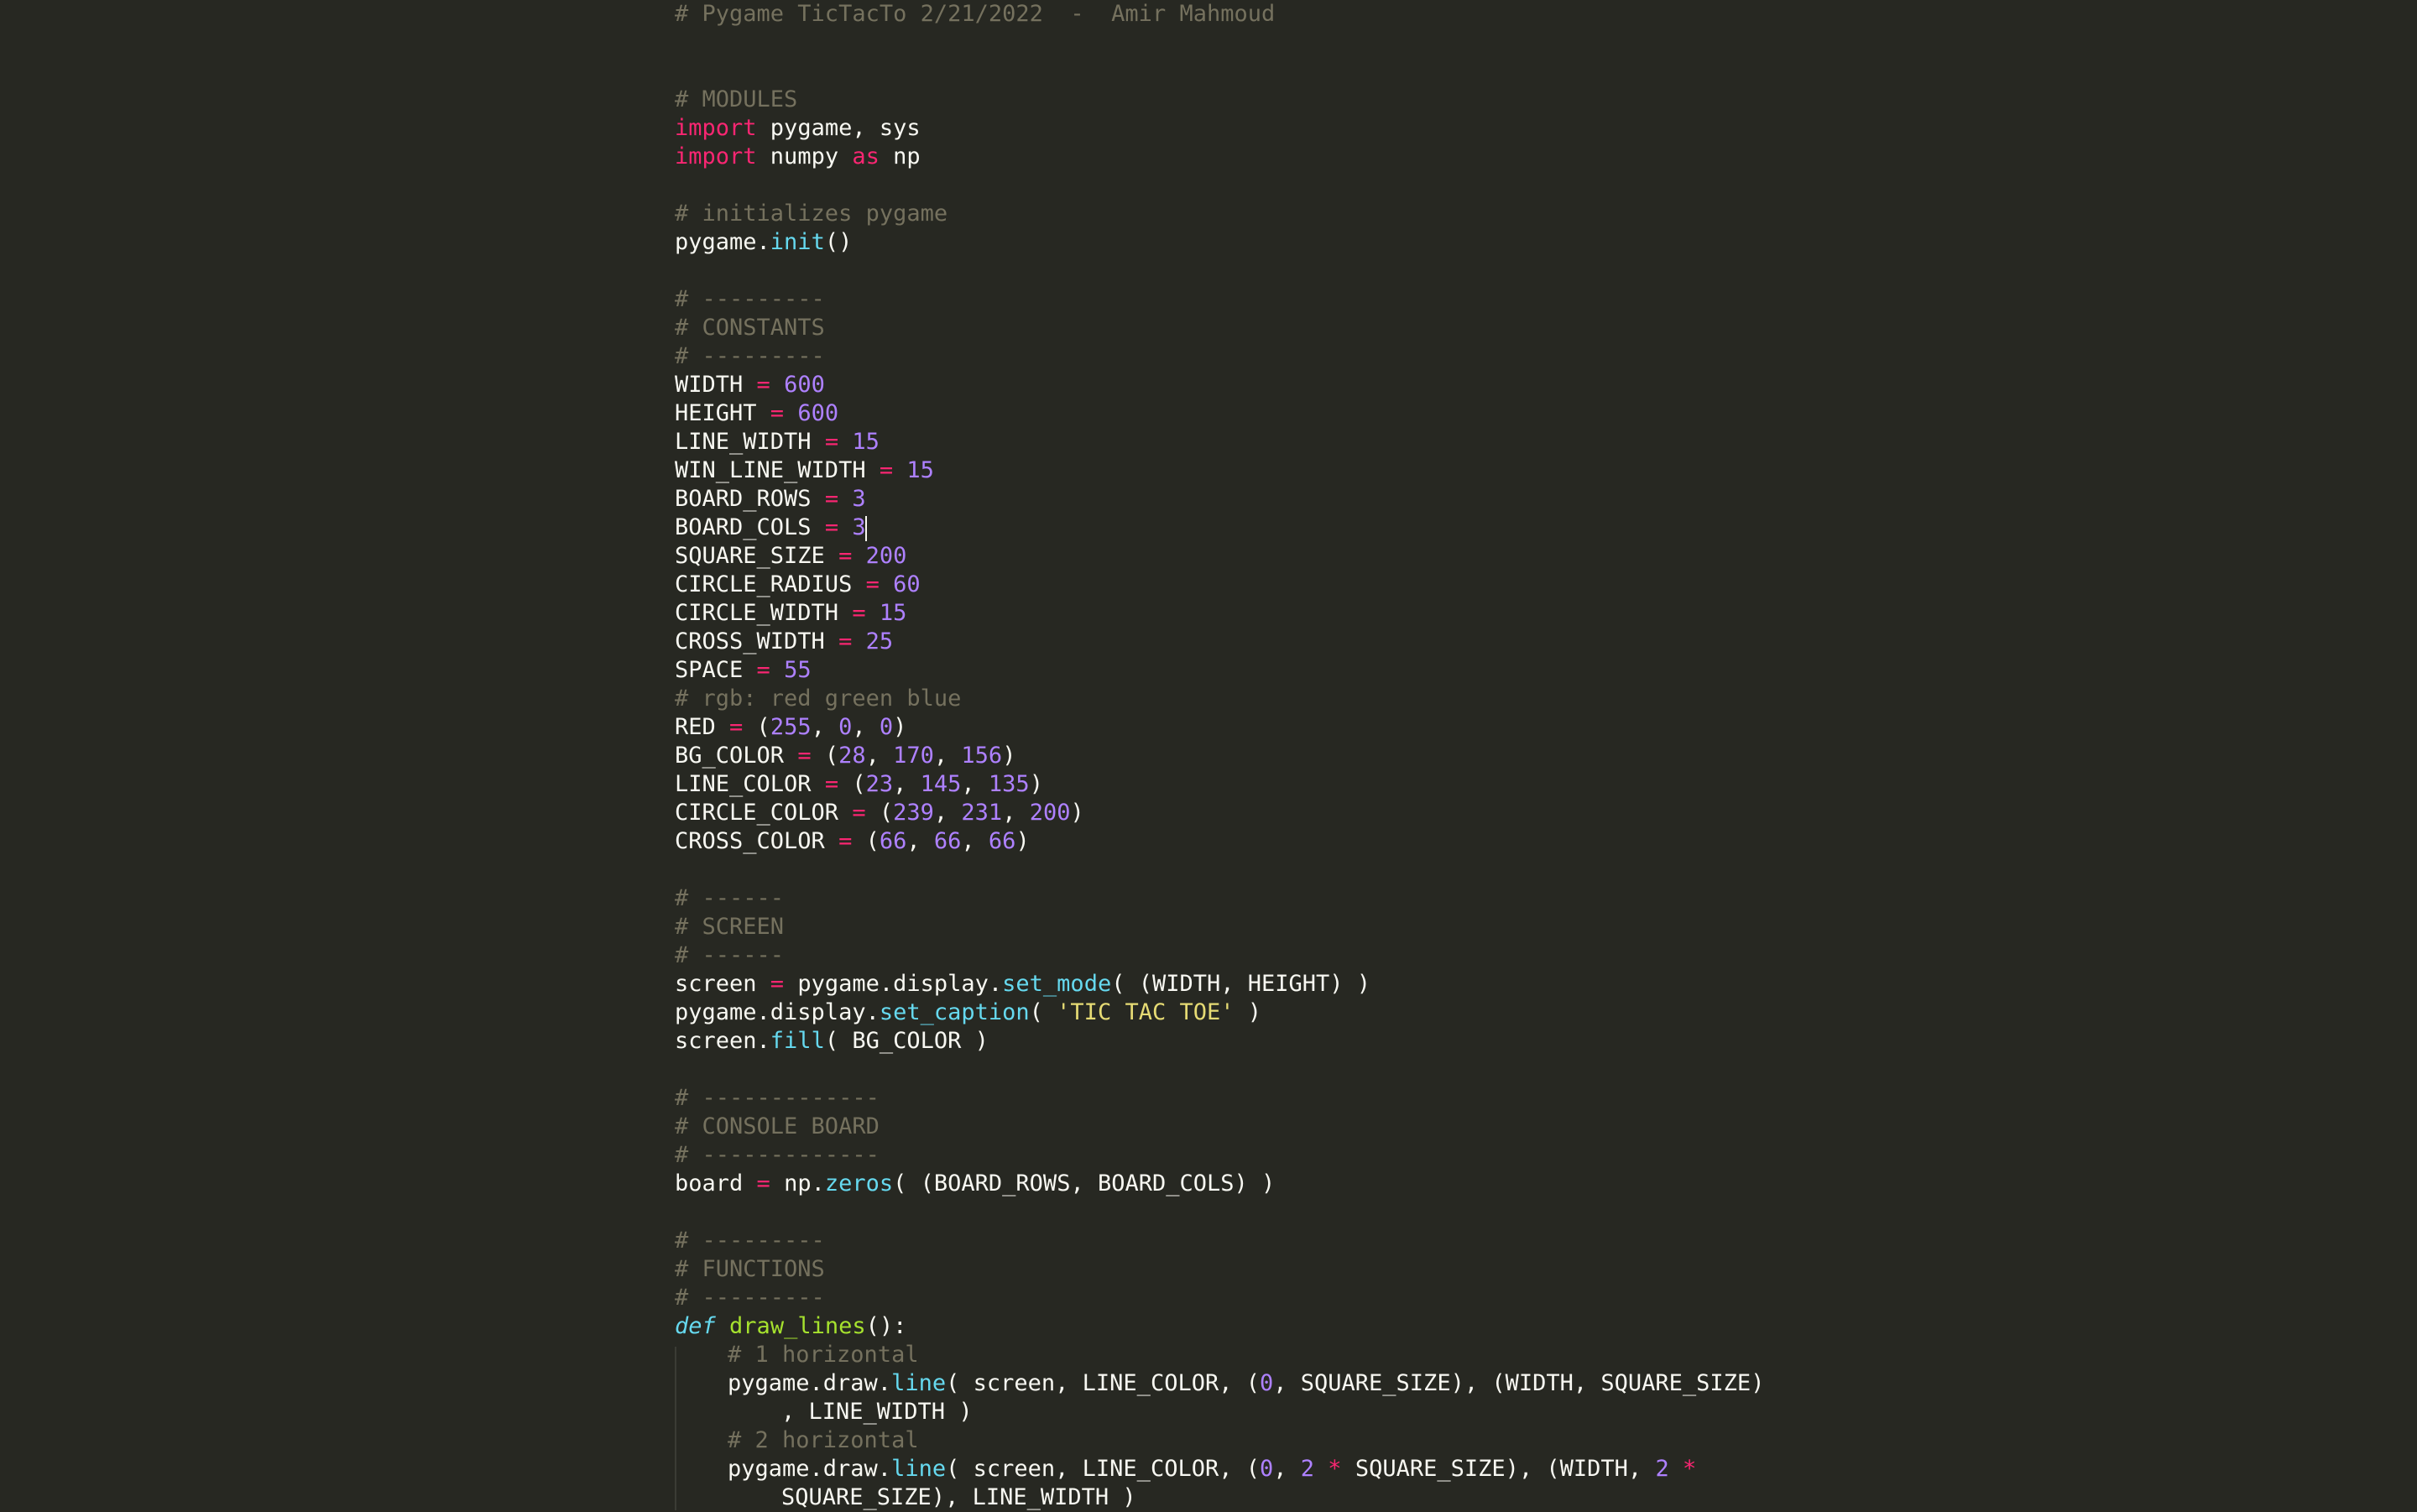 The image size is (2417, 1512). Describe the element at coordinates (702, 727) in the screenshot. I see `code-token: RED` at that location.